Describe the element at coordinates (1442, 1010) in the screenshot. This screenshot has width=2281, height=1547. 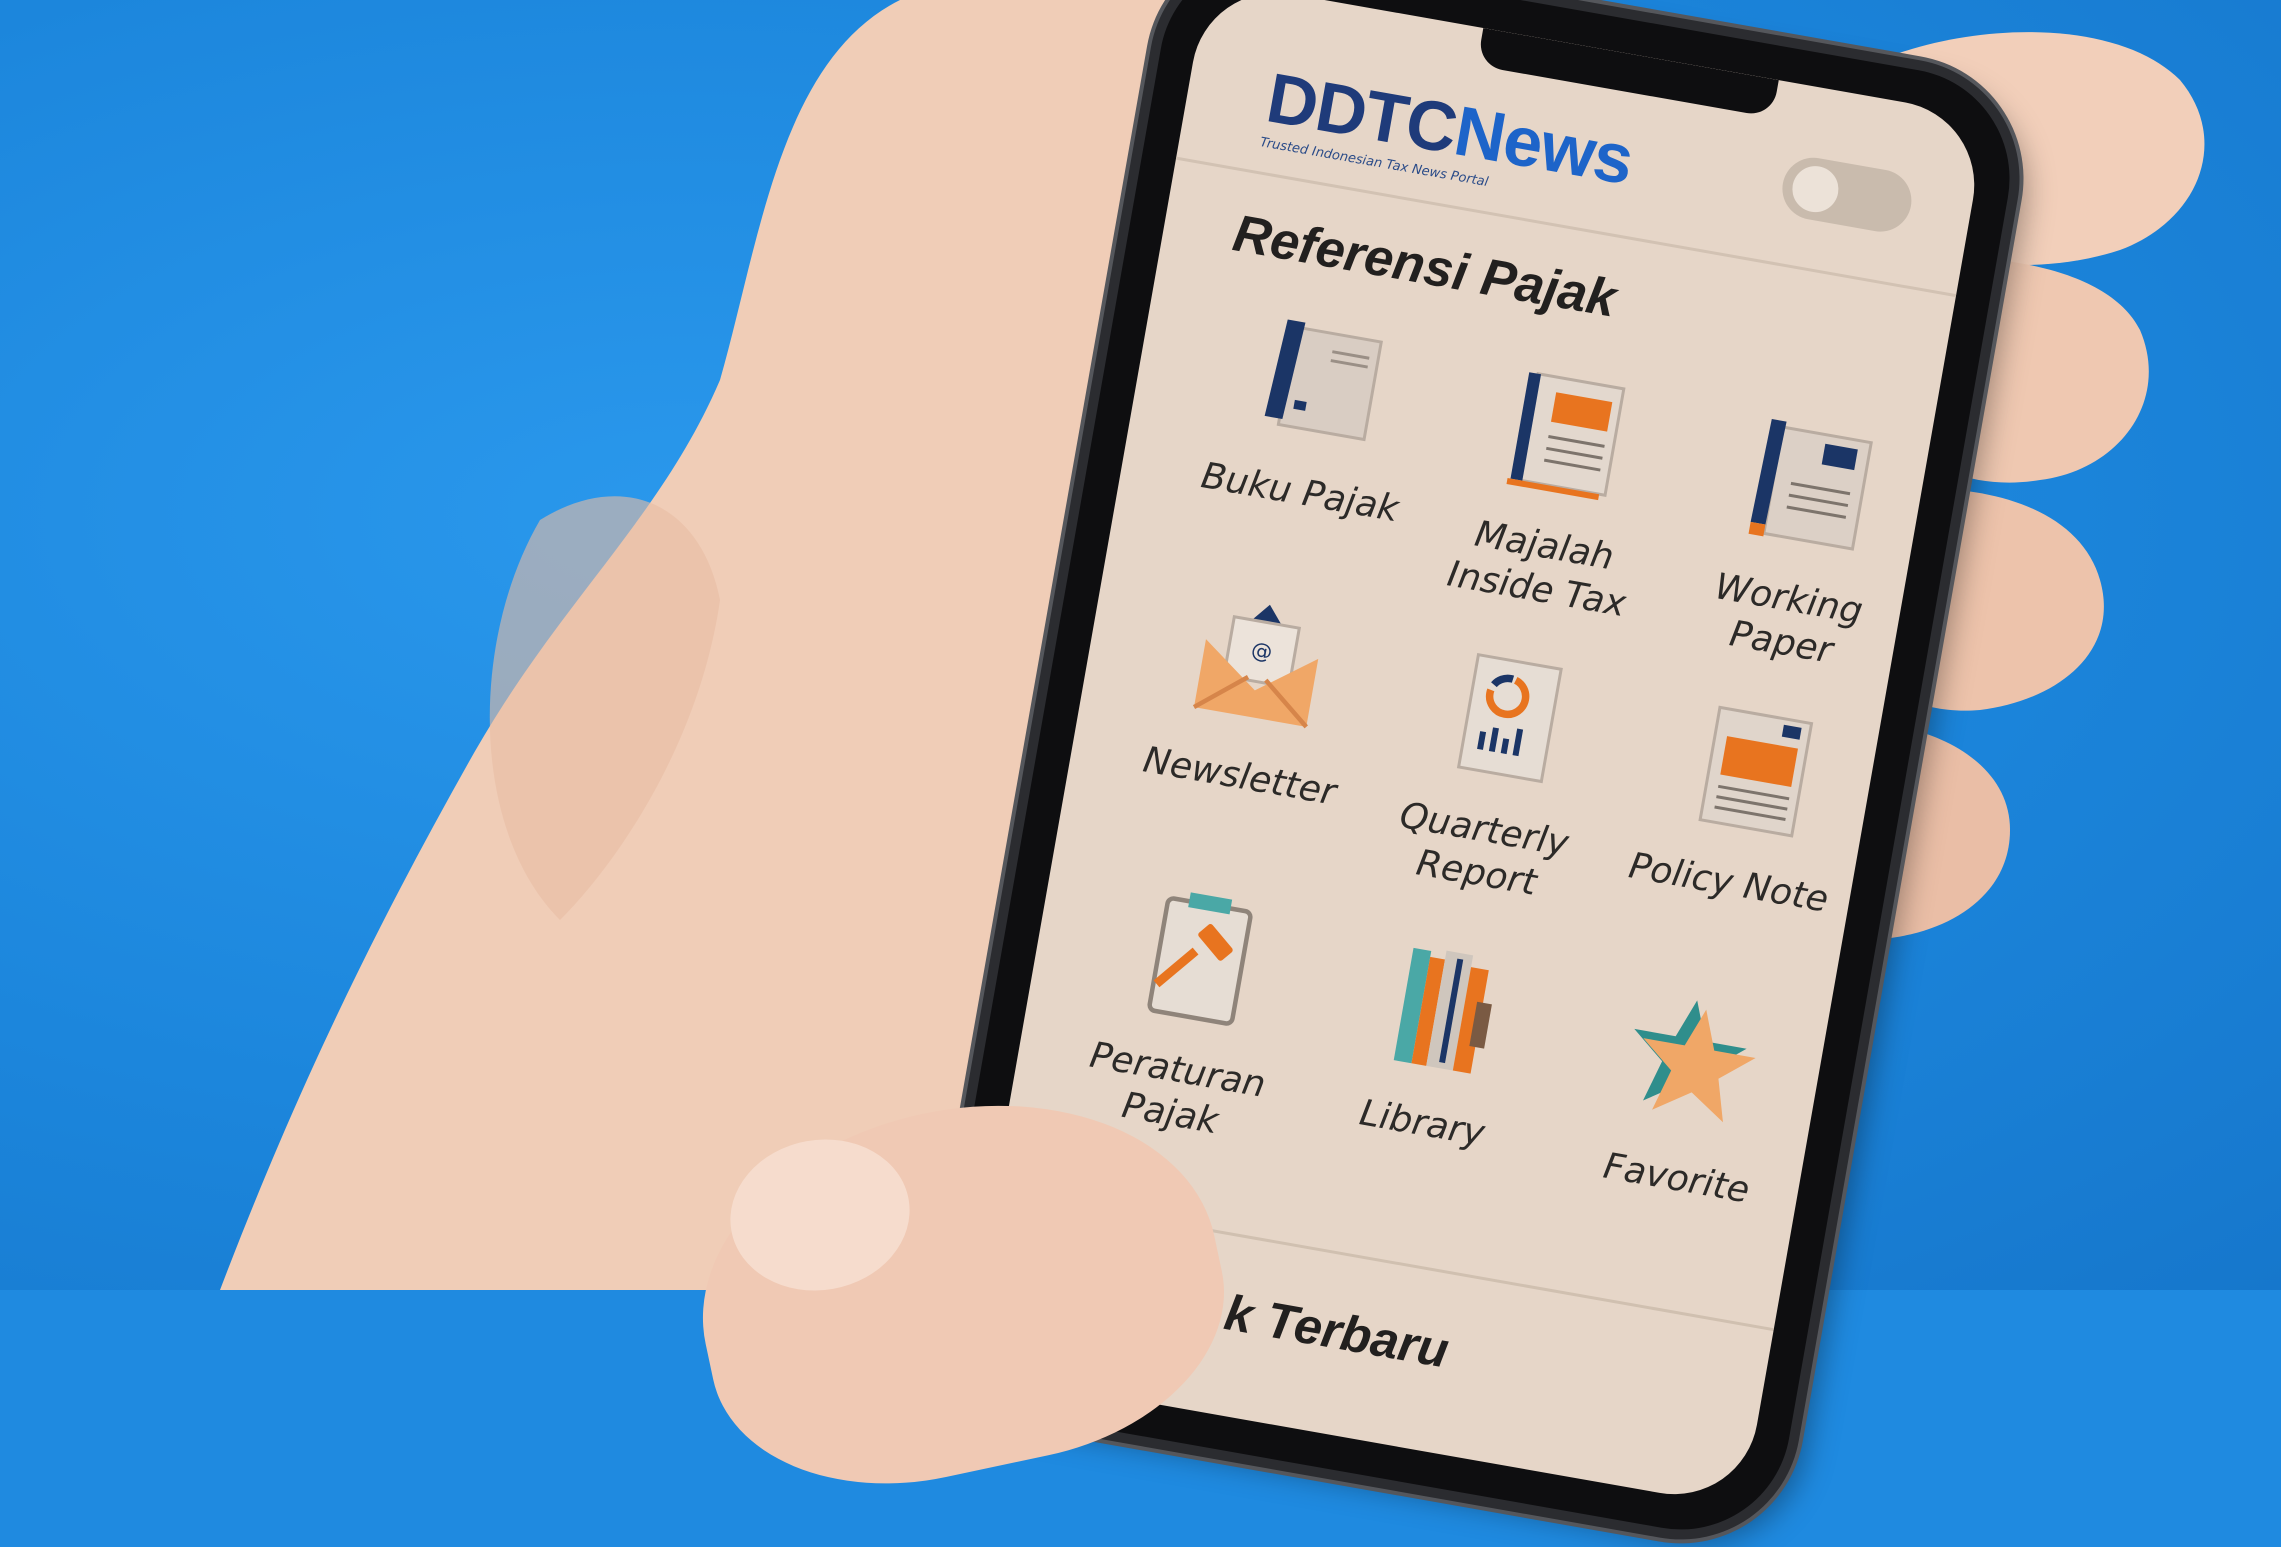
I see `library-books-icon` at that location.